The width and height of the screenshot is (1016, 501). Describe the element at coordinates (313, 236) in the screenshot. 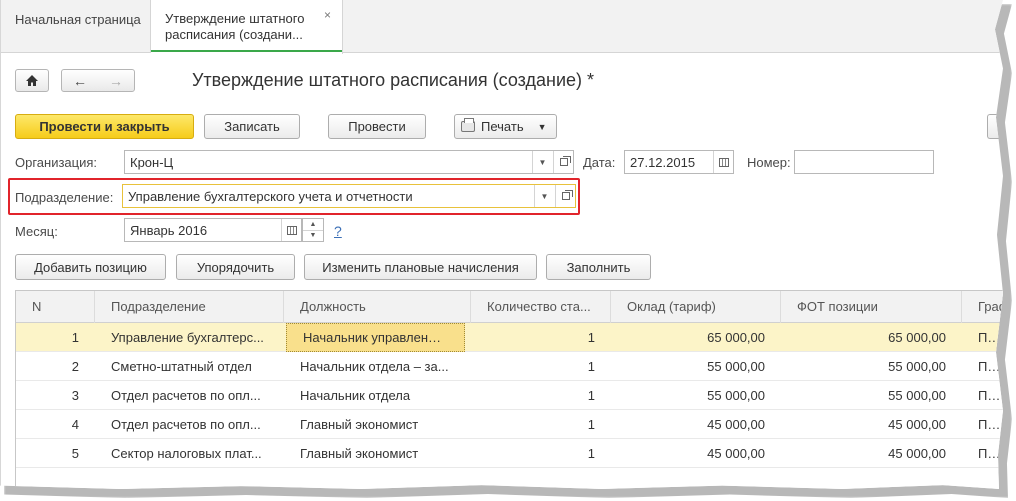

I see `step-down-icon: ▼` at that location.